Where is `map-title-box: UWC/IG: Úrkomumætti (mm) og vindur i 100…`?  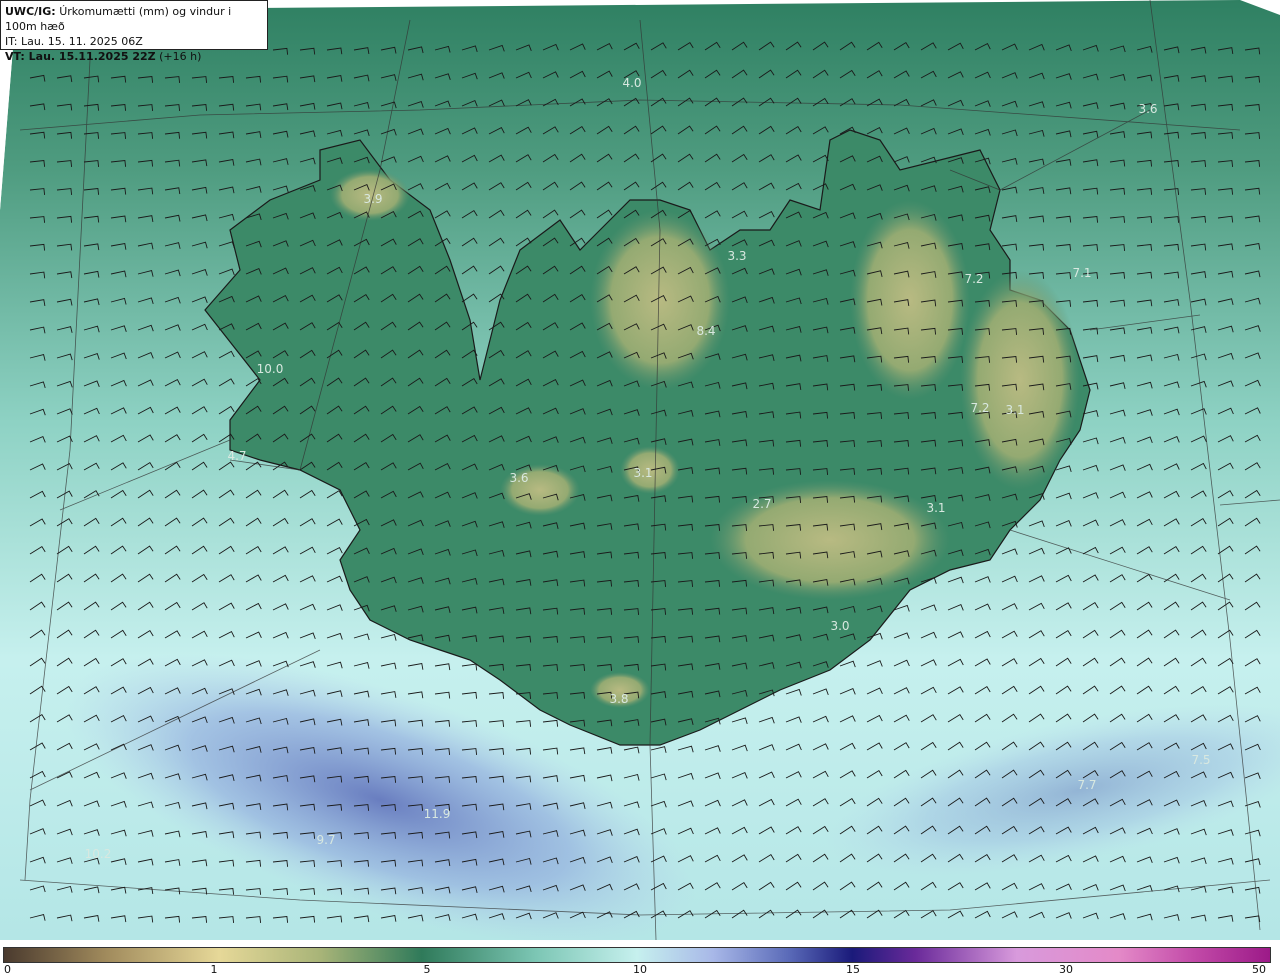 map-title-box: UWC/IG: Úrkomumætti (mm) og vindur i 100… is located at coordinates (134, 31).